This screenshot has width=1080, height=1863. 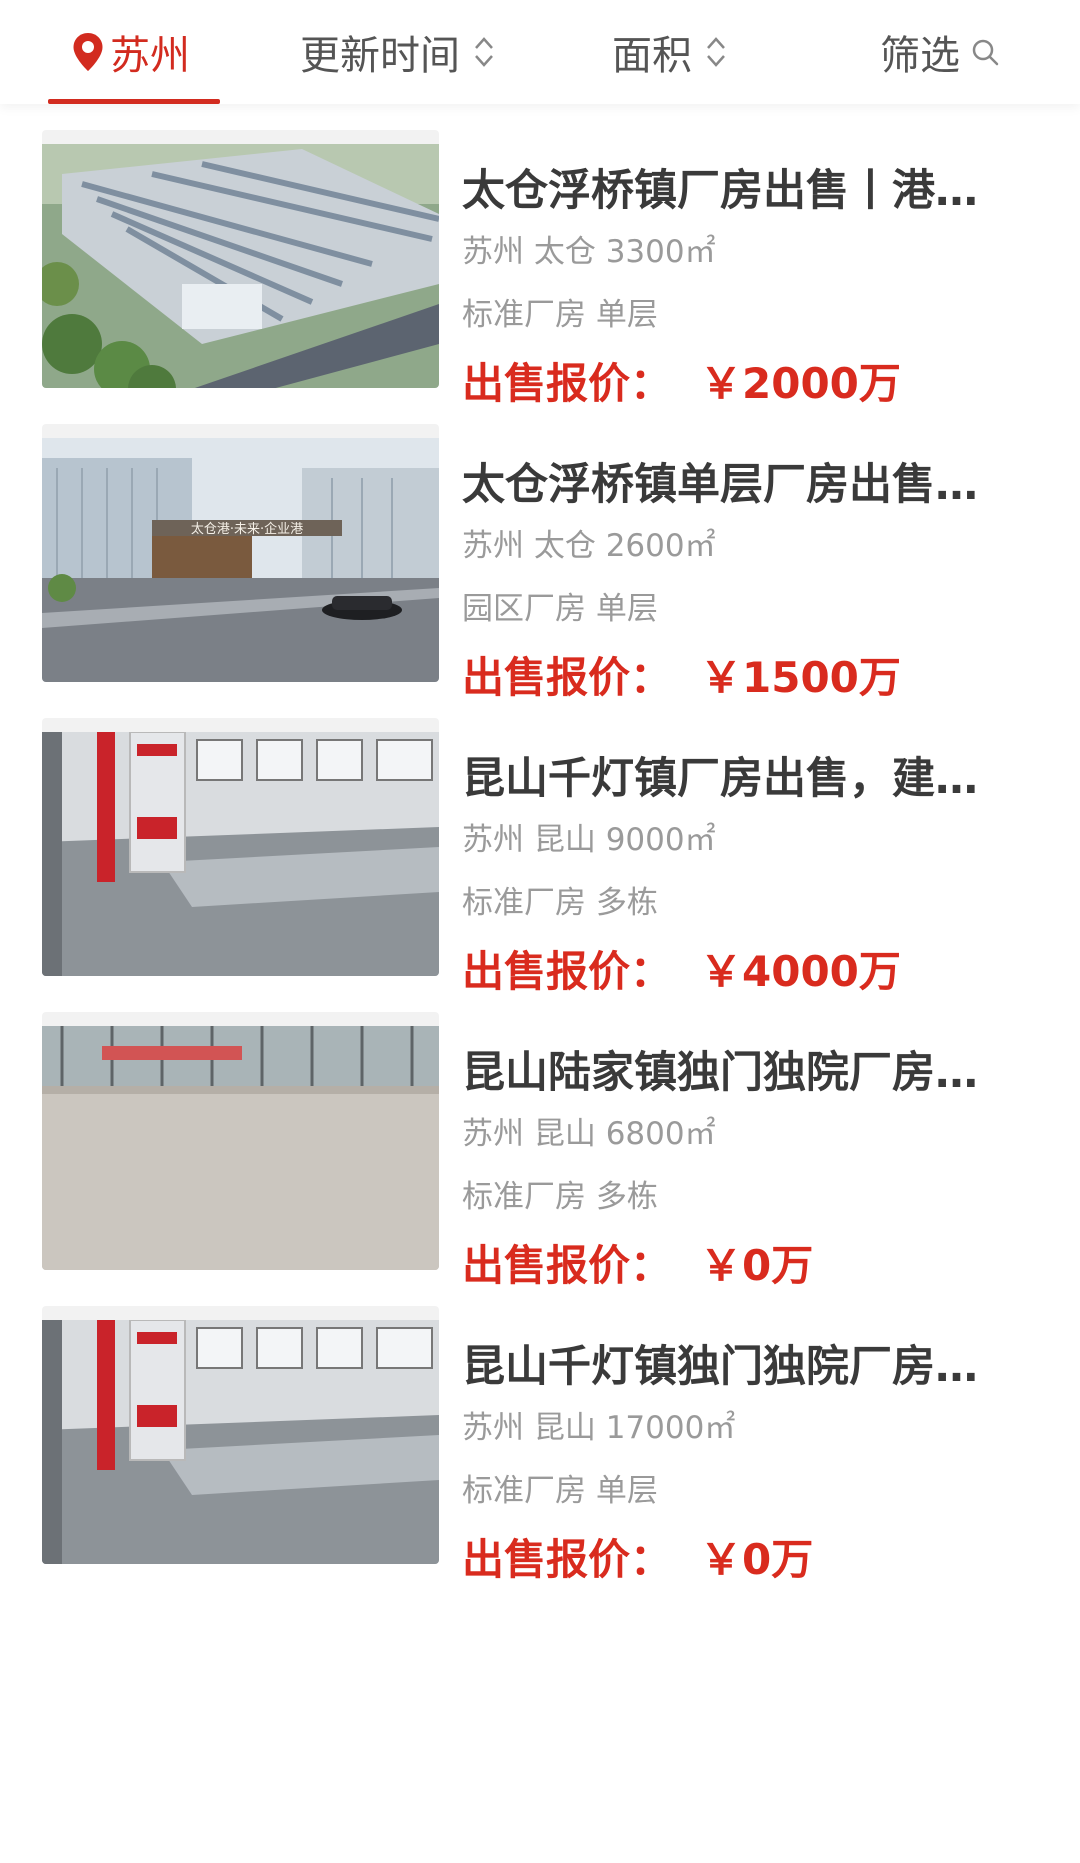 I want to click on filter-button: 筛选, so click(x=940, y=52).